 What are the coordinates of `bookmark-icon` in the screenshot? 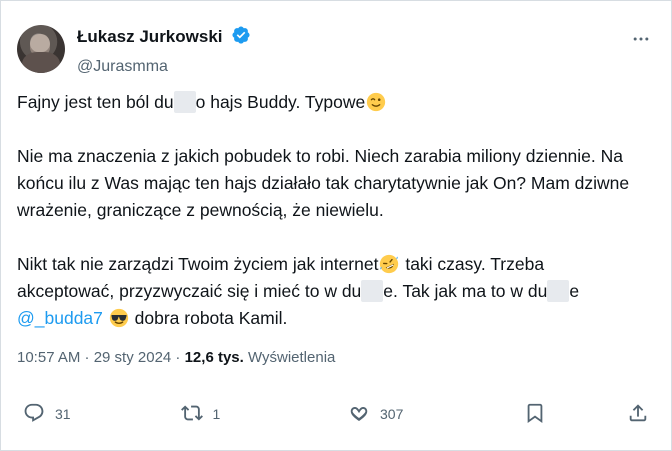 It's located at (535, 414).